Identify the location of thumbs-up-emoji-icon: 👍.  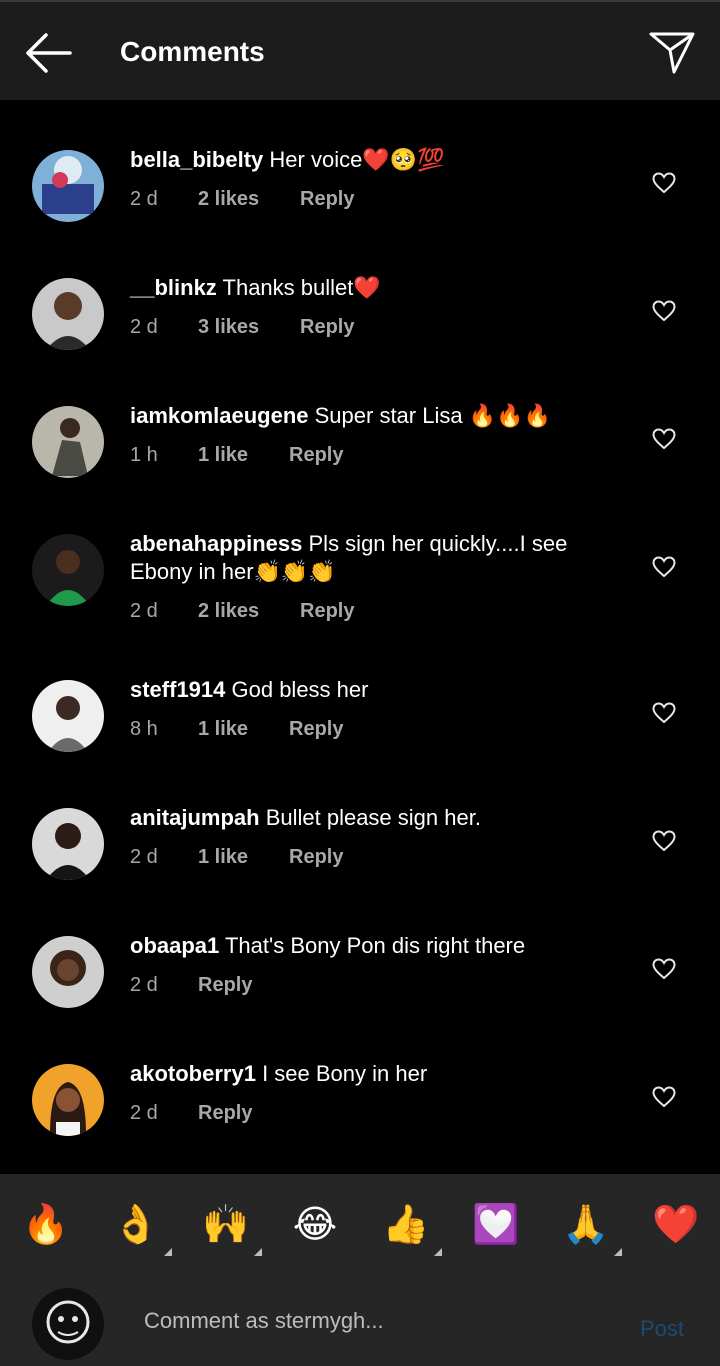
(406, 1225).